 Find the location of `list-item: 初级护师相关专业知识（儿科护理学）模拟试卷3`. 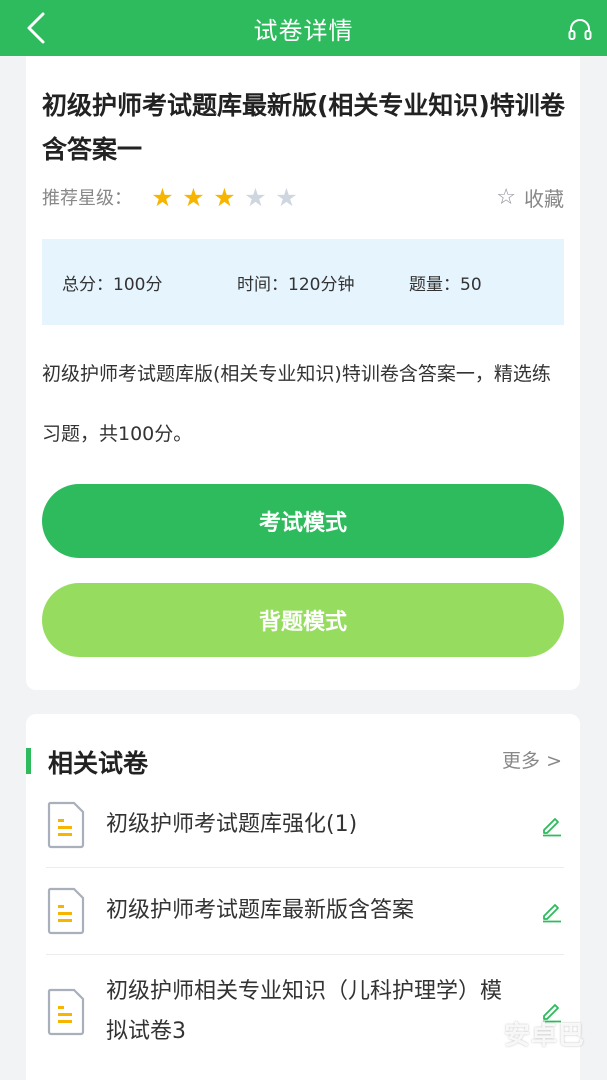

list-item: 初级护师相关专业知识（儿科护理学）模拟试卷3 is located at coordinates (303, 1012).